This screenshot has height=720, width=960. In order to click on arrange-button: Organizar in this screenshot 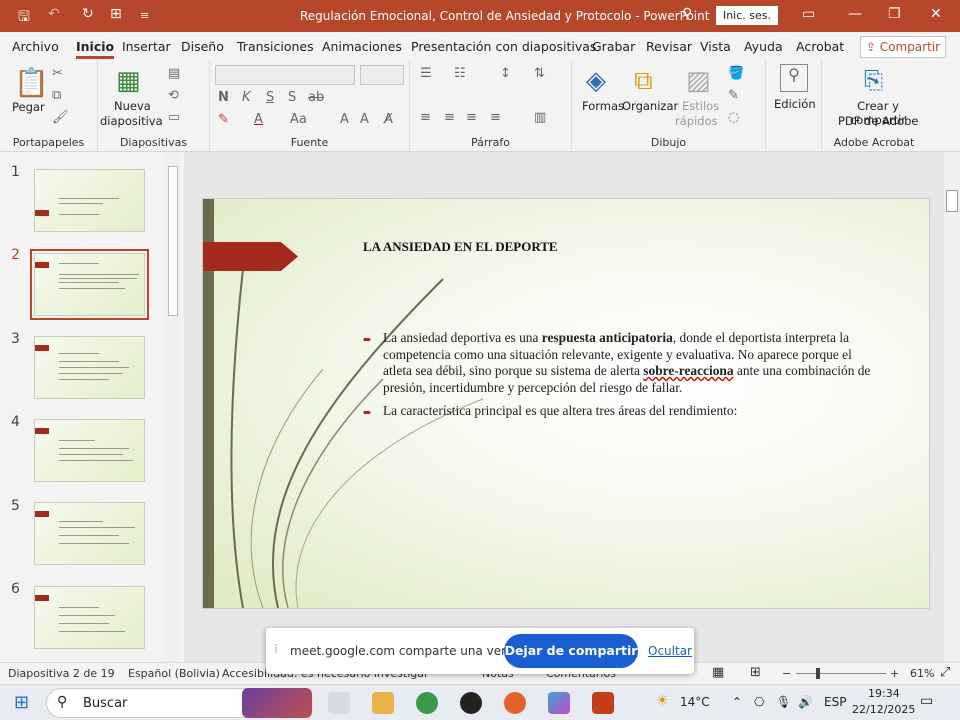, I will do `click(650, 106)`.